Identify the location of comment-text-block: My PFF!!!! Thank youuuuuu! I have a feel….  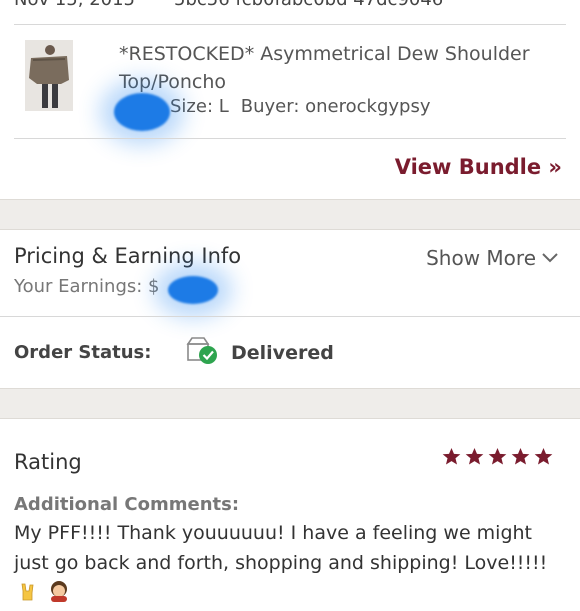
(292, 563).